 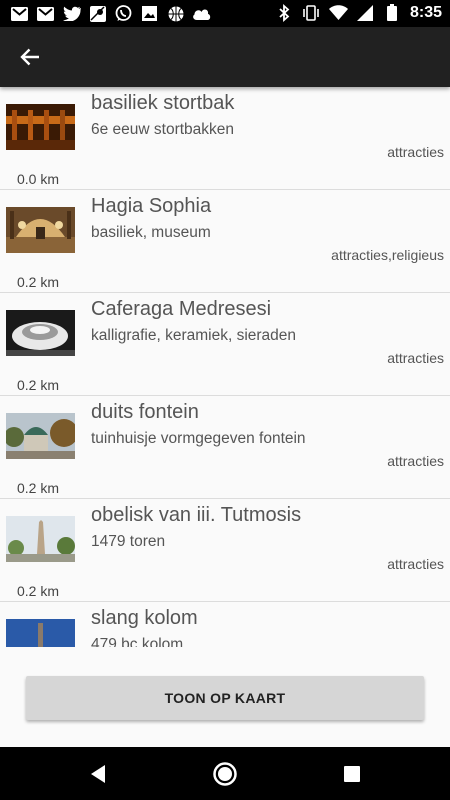 I want to click on cloud-icon, so click(x=201, y=13).